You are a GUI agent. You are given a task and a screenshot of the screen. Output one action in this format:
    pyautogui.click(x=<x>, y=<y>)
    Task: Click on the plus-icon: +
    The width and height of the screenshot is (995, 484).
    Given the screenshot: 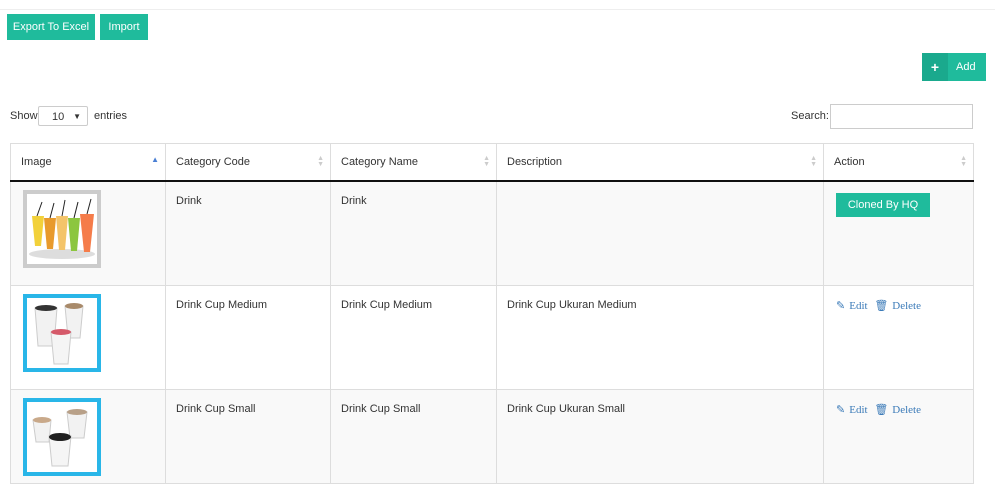 What is the action you would take?
    pyautogui.click(x=935, y=67)
    